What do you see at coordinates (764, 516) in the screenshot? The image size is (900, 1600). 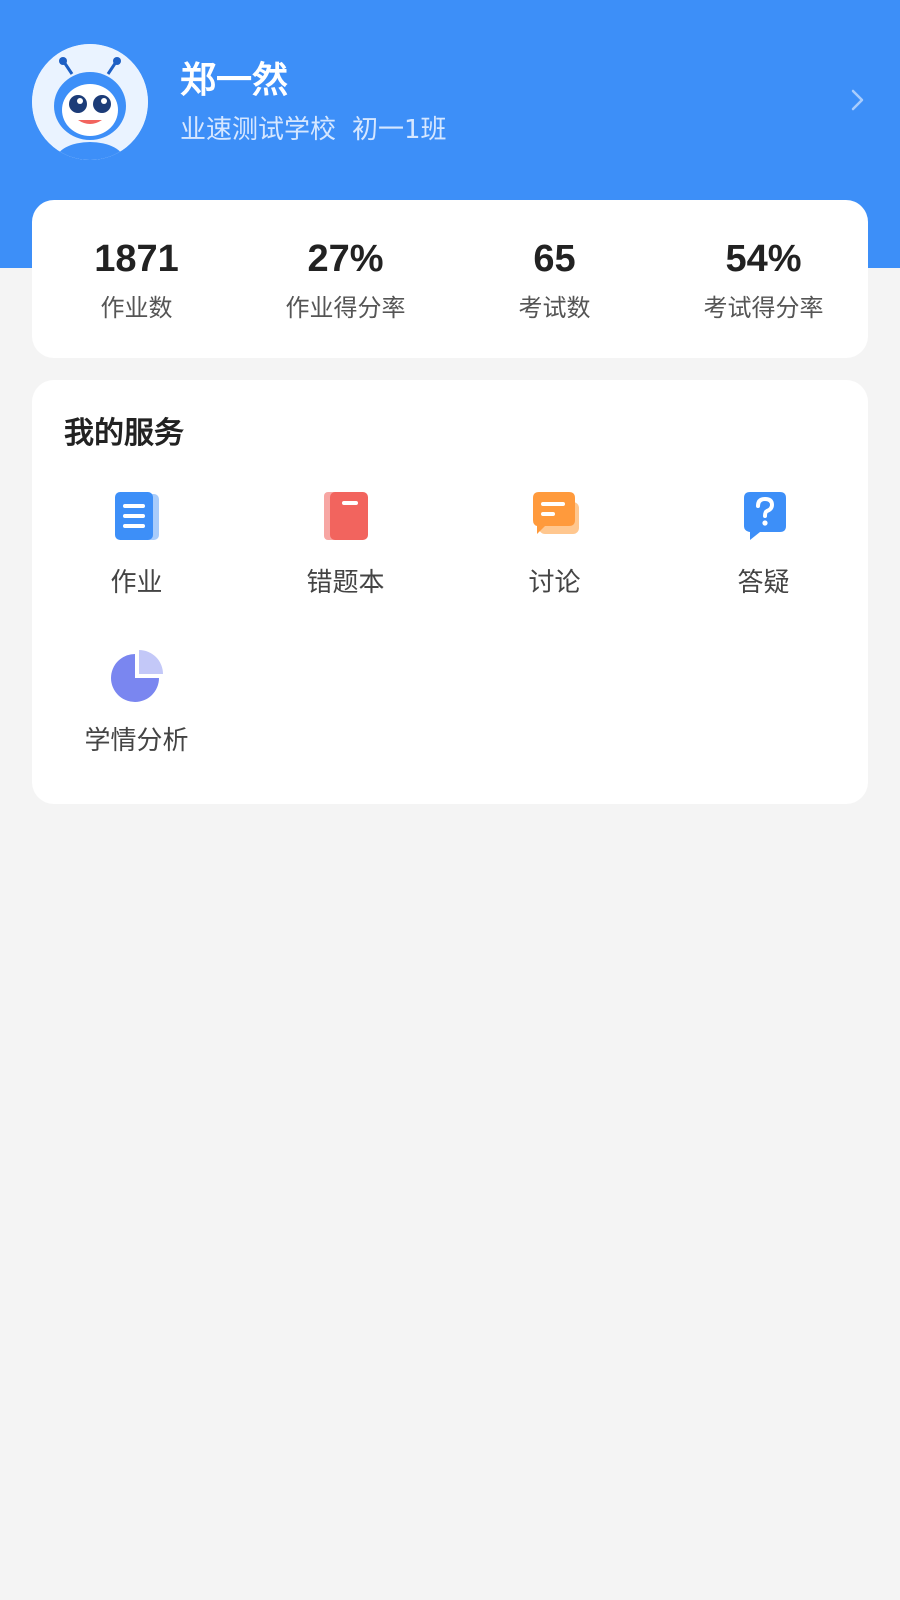 I see `question-answer-icon` at bounding box center [764, 516].